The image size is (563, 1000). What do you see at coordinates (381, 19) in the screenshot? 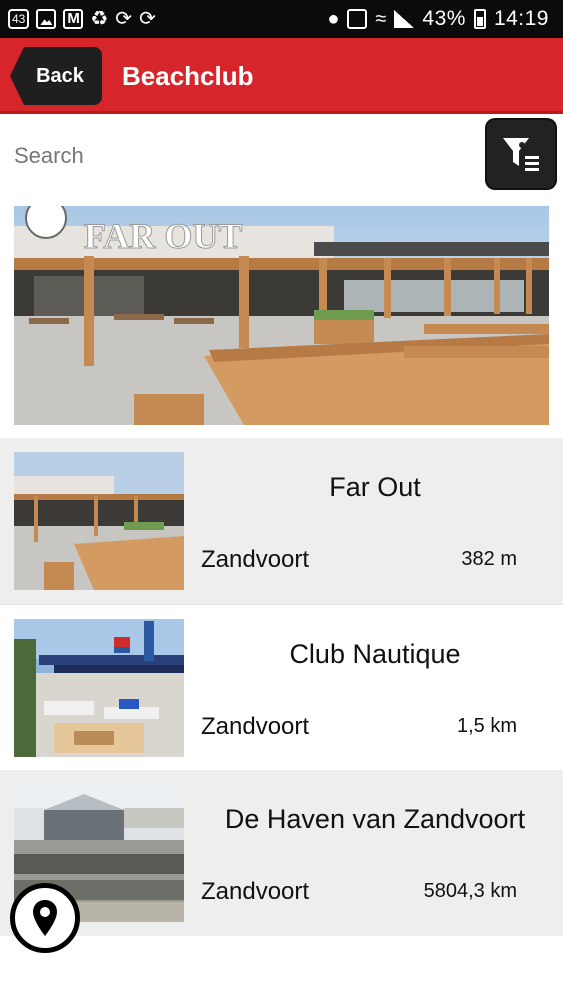
I see `wifi-icon: ≈` at bounding box center [381, 19].